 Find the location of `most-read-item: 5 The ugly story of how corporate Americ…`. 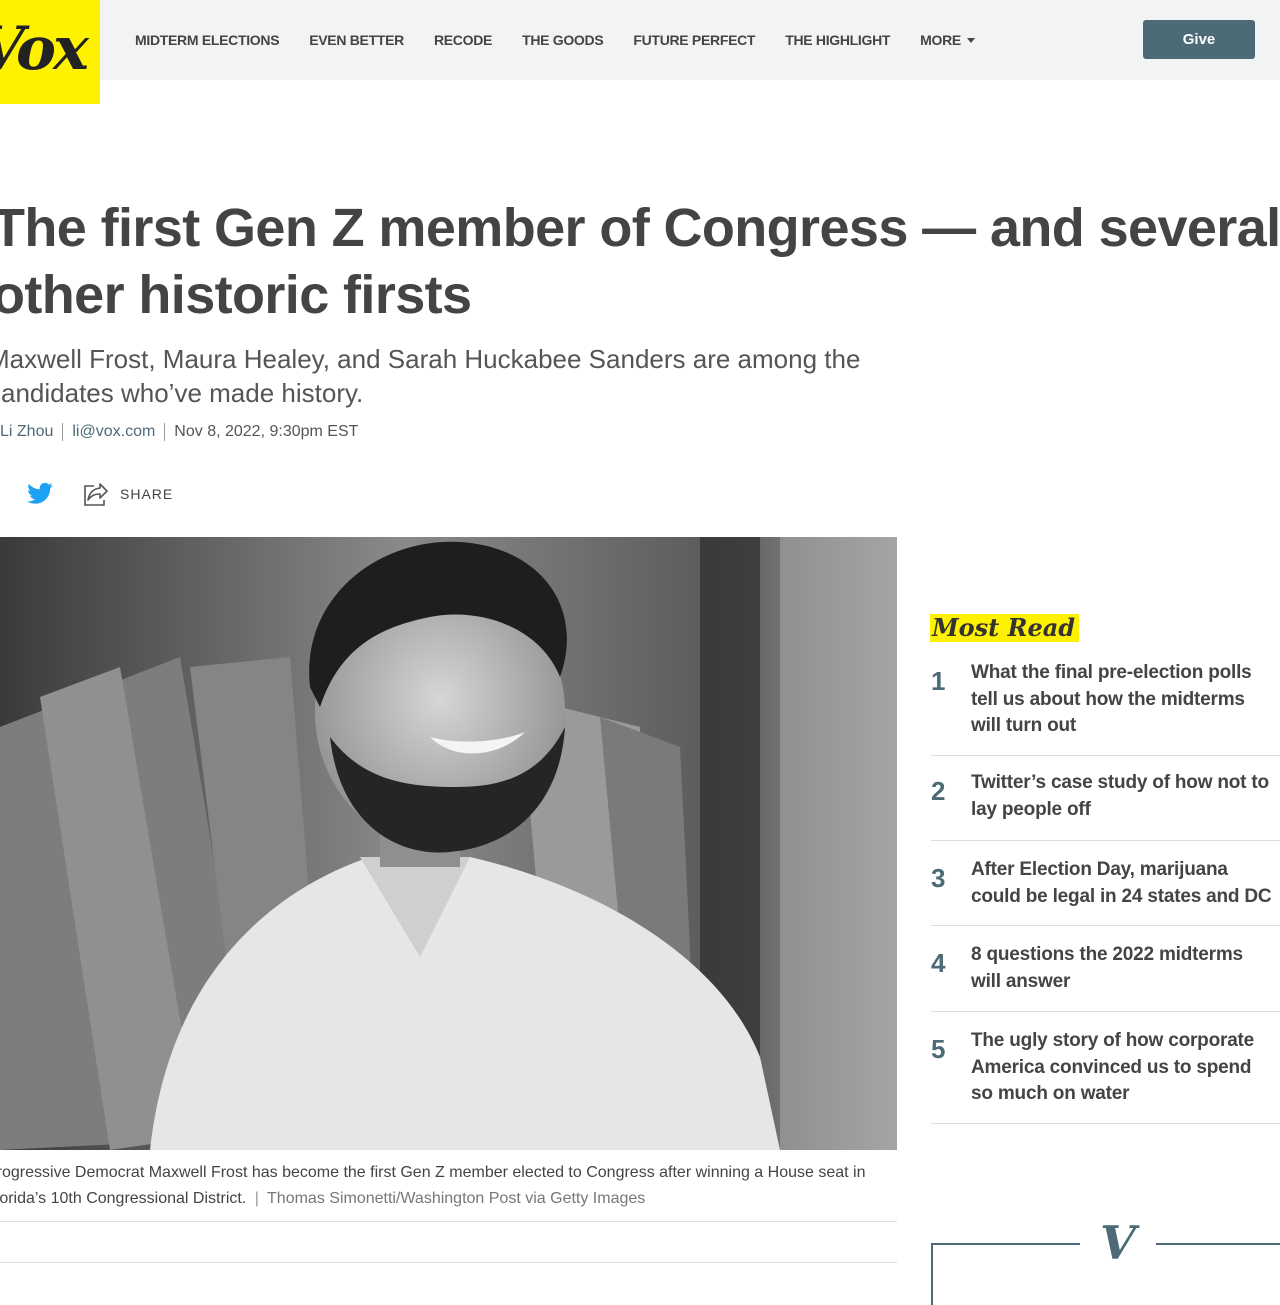

most-read-item: 5 The ugly story of how corporate Americ… is located at coordinates (1105, 1068).